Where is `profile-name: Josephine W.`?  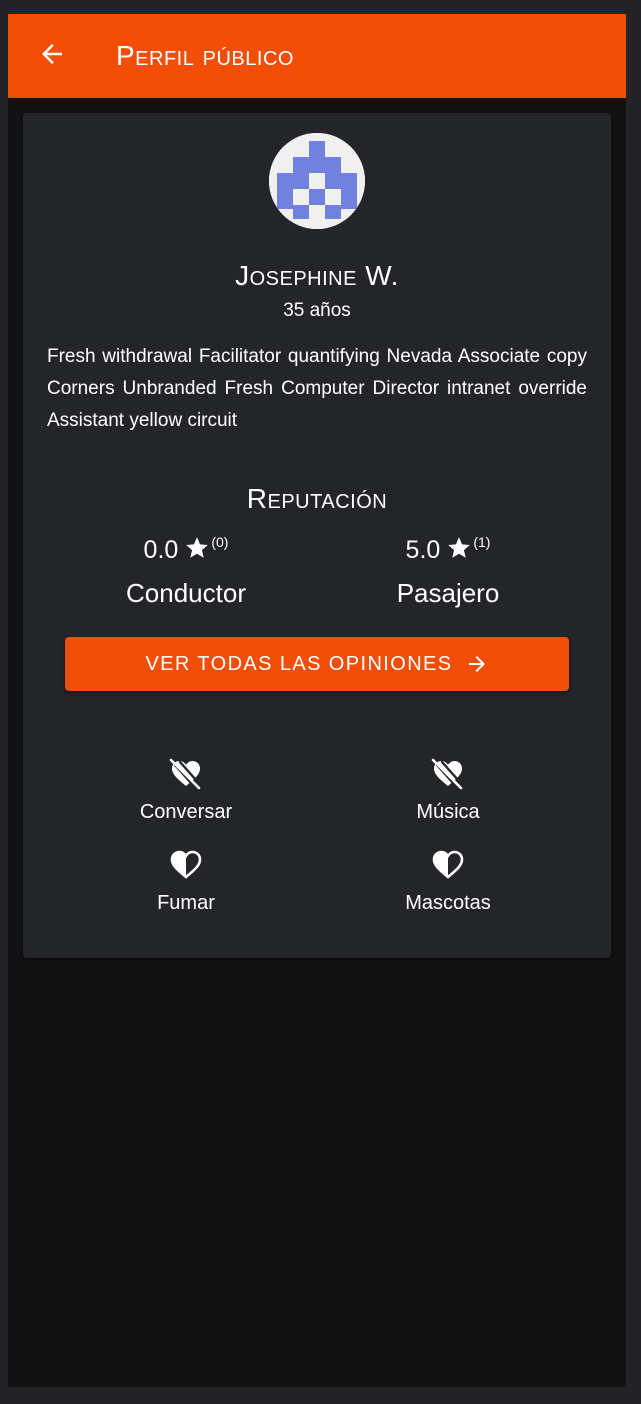
profile-name: Josephine W. is located at coordinates (317, 275).